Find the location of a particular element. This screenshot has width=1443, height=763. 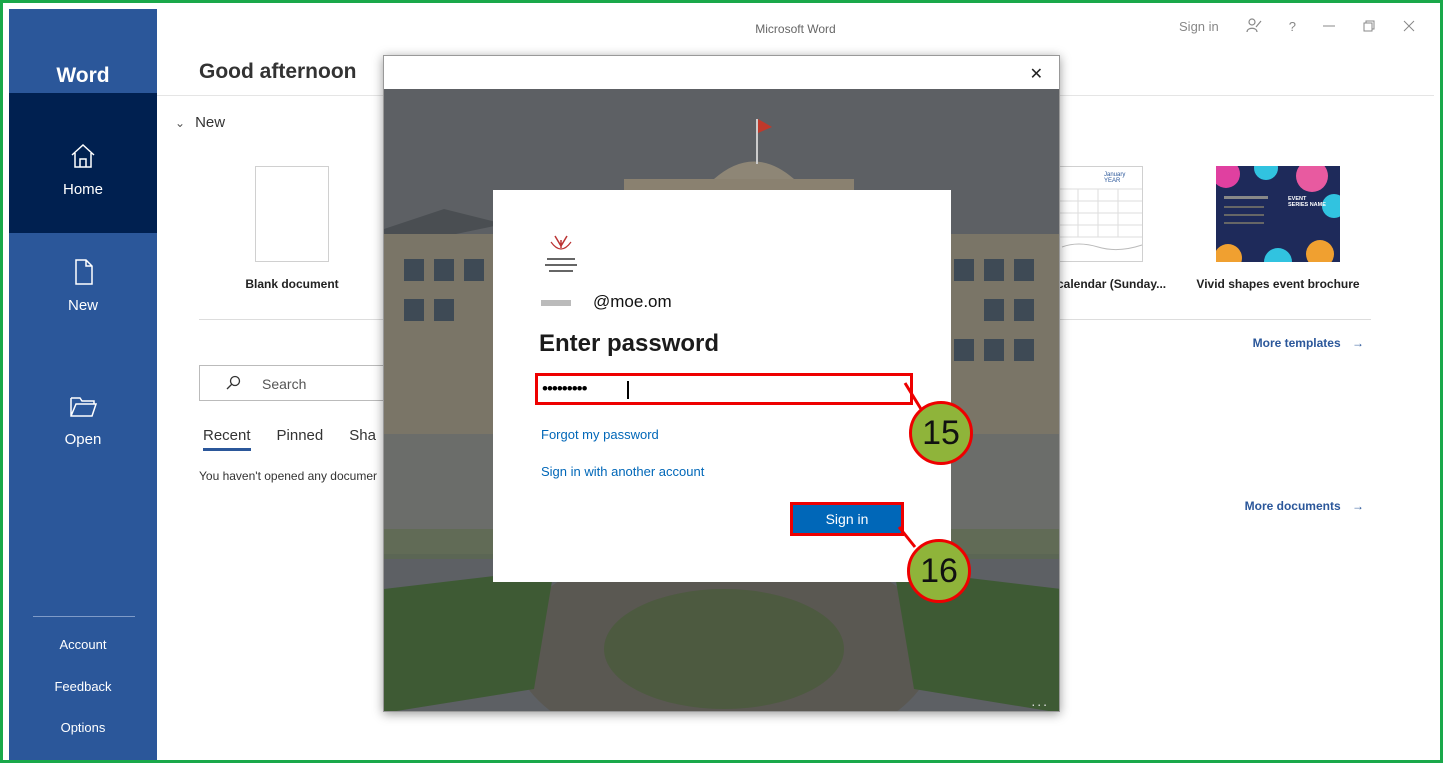

title-bar-controls: Sign in ? is located at coordinates (1297, 26).